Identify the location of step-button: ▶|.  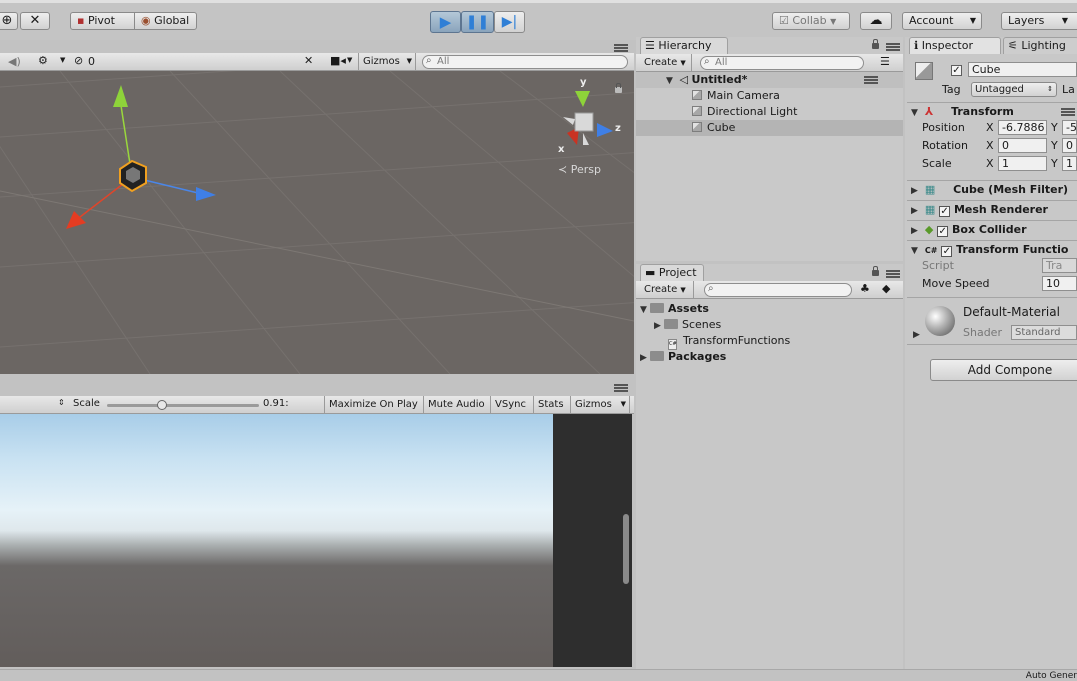
(509, 22).